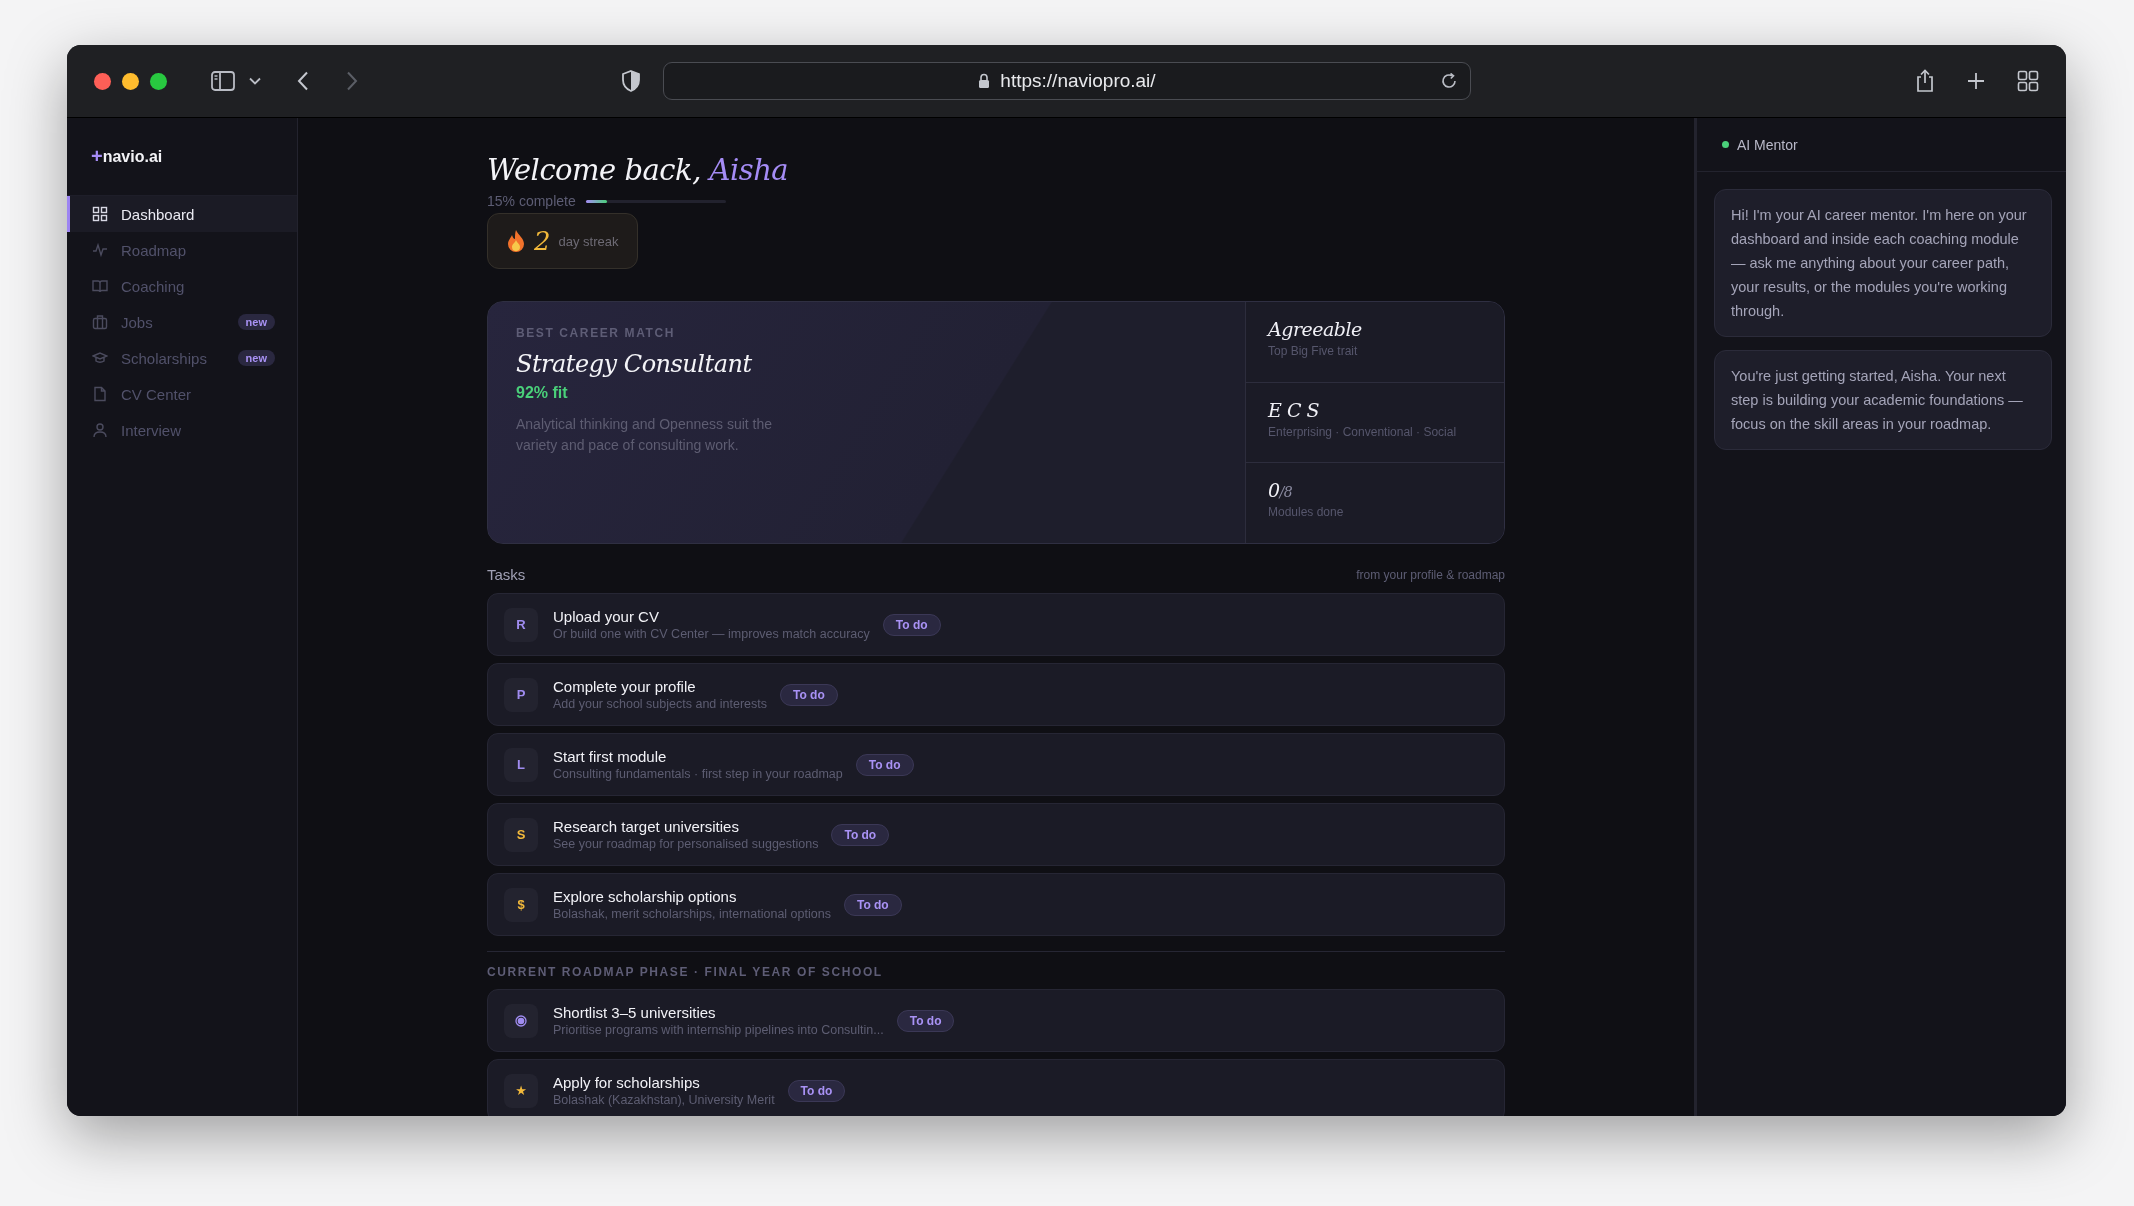 Image resolution: width=2134 pixels, height=1206 pixels. Describe the element at coordinates (1883, 263) in the screenshot. I see `chat-message: Hi! I'm your AI career mentor. I'm here on your dashboard and inside each coaching module — ask me anything about your career path, your results, or the modules you're working through.` at that location.